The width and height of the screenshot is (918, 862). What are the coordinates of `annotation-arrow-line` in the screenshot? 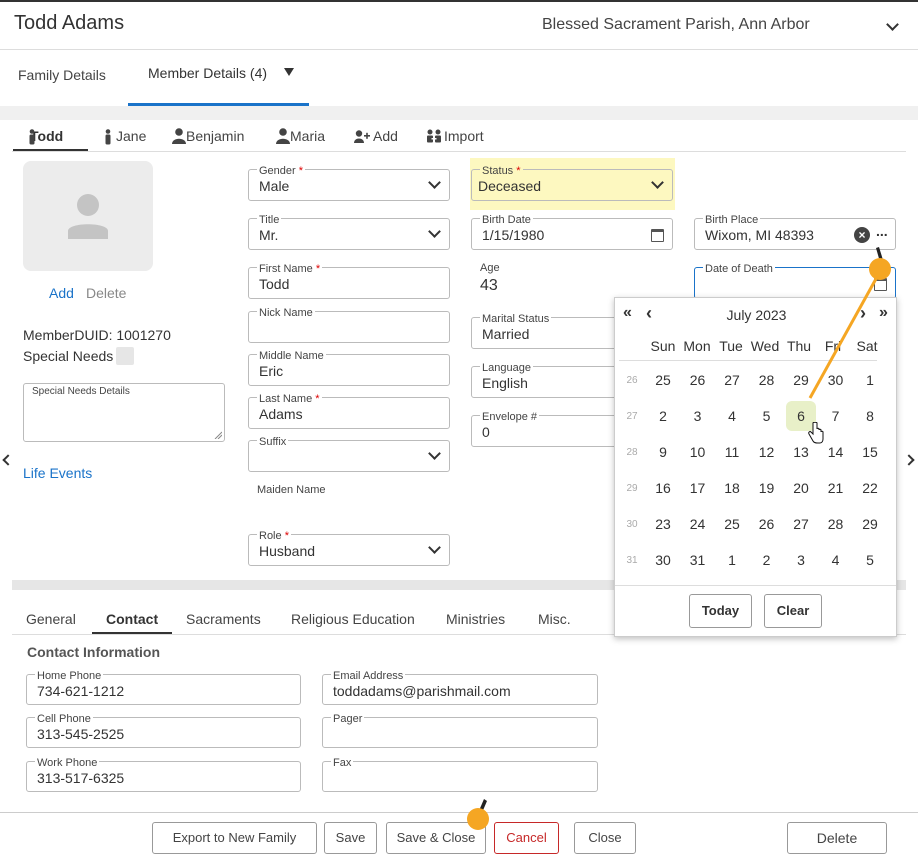 It's located at (843, 337).